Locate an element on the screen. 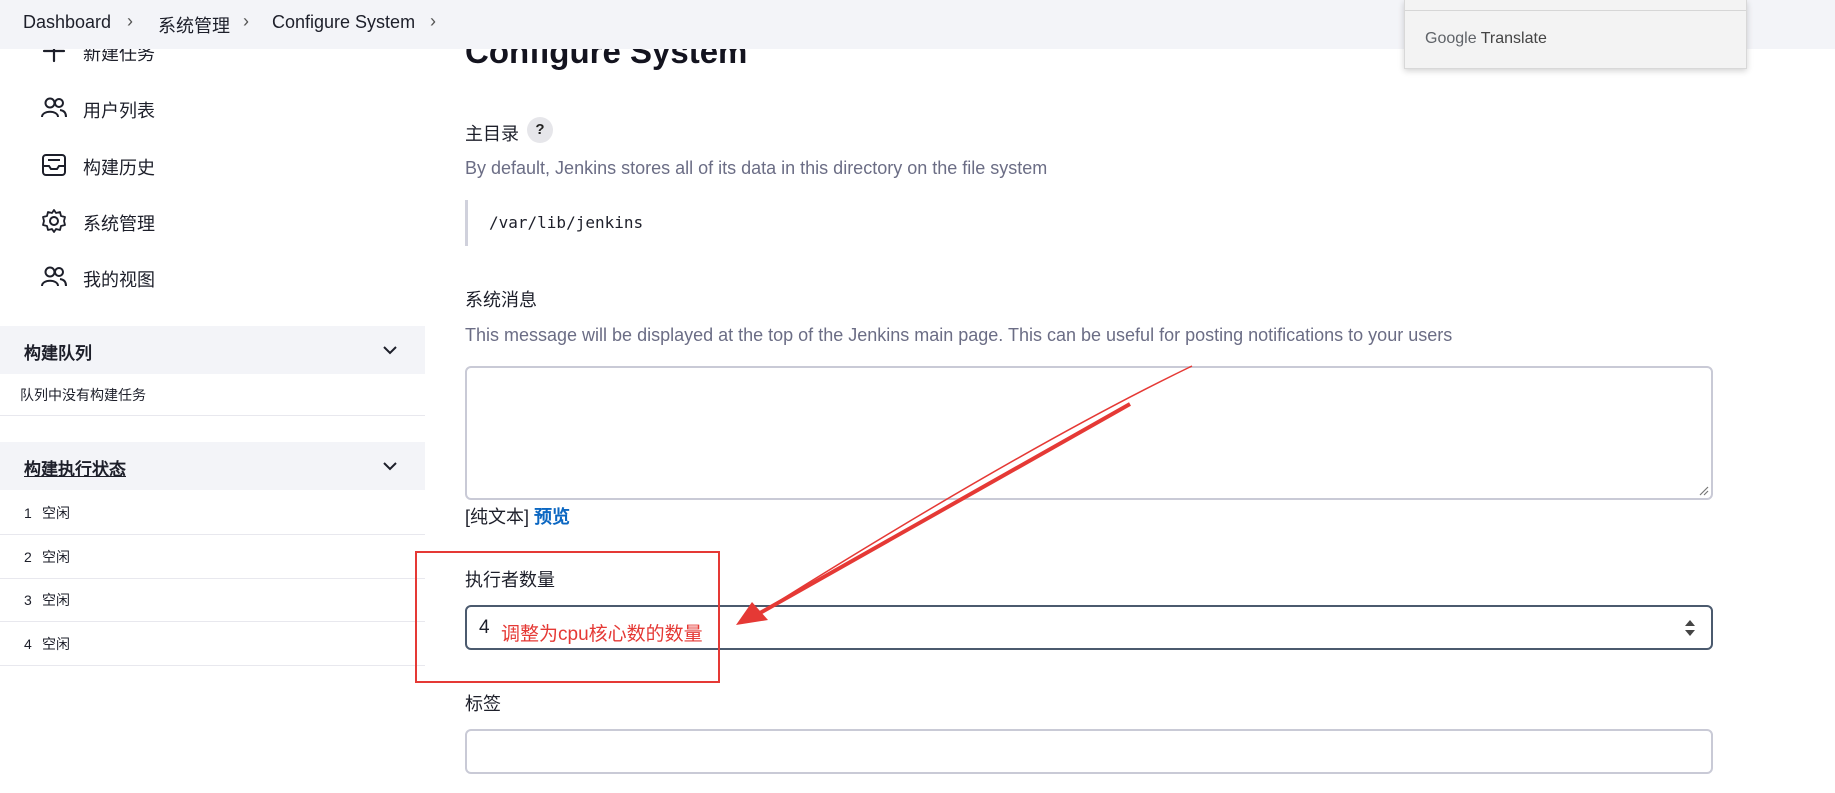 The height and width of the screenshot is (793, 1835). annotation-highlight-box is located at coordinates (567, 617).